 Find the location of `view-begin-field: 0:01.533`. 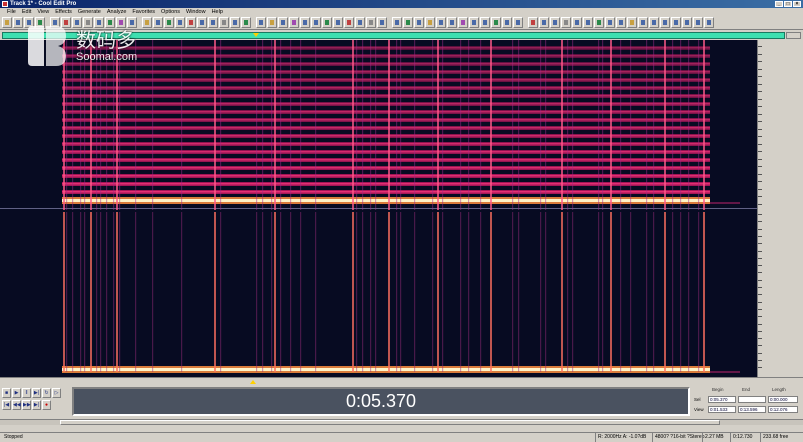

view-begin-field: 0:01.533 is located at coordinates (722, 409).